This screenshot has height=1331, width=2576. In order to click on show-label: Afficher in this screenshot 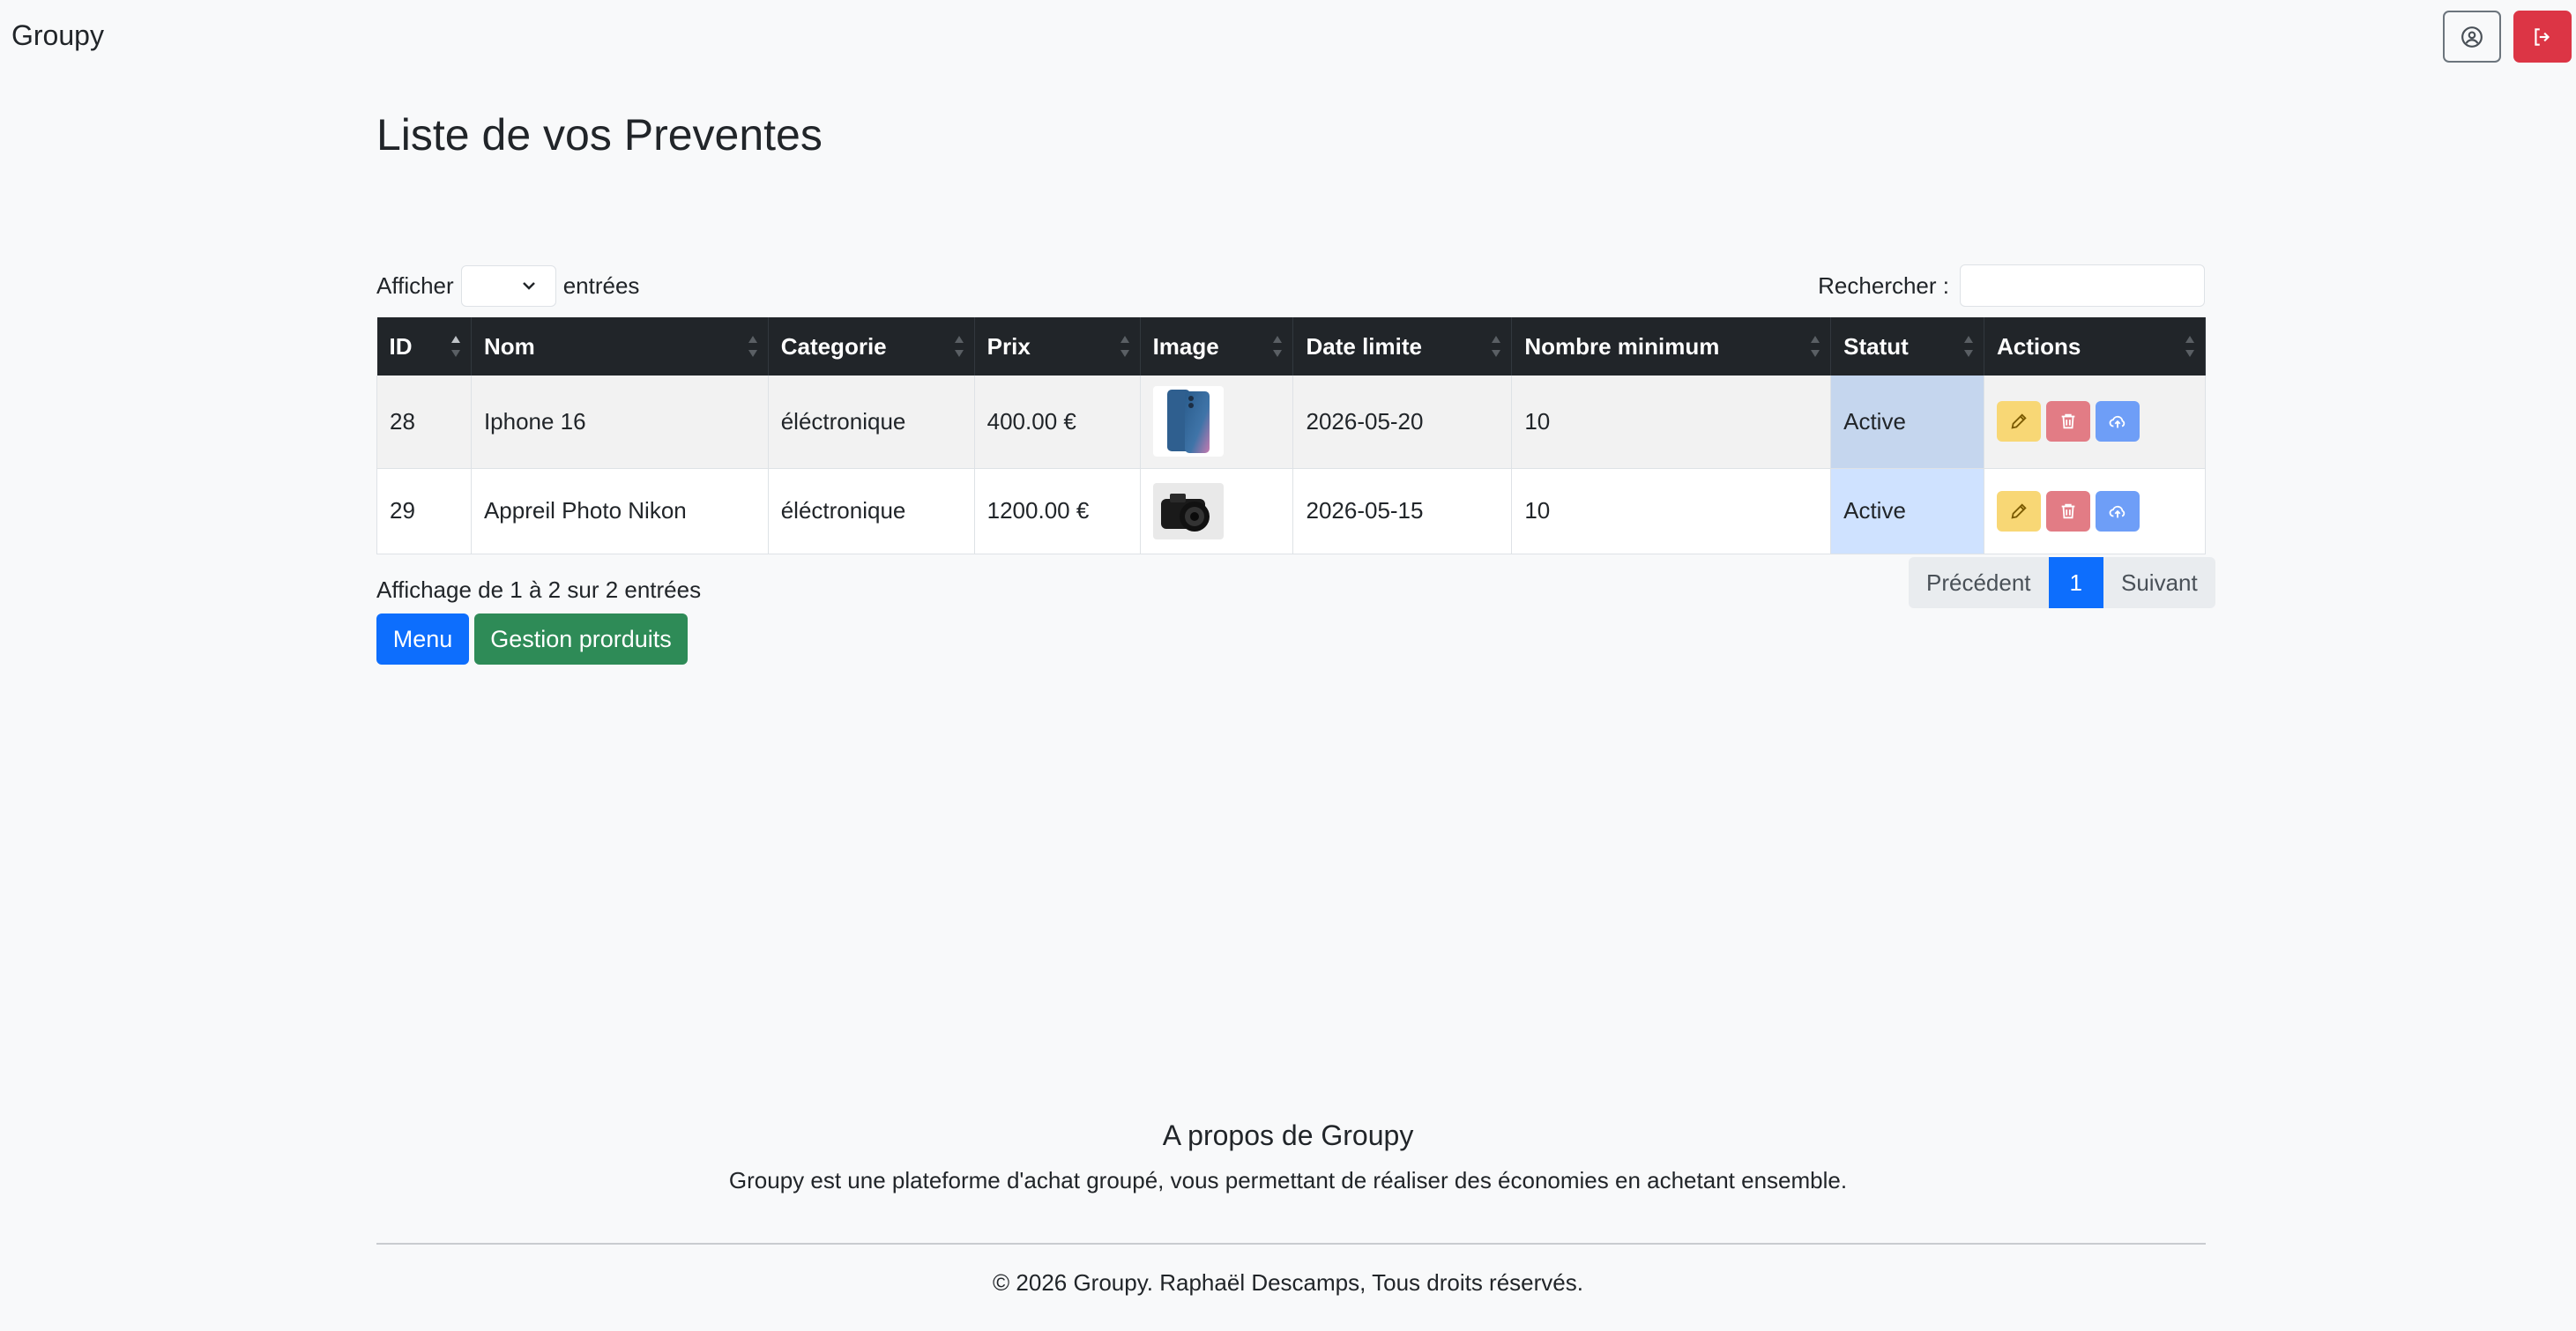, I will do `click(415, 285)`.